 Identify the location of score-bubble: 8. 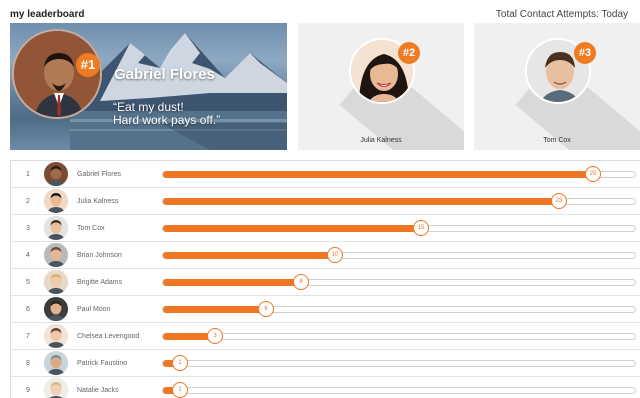
(301, 282).